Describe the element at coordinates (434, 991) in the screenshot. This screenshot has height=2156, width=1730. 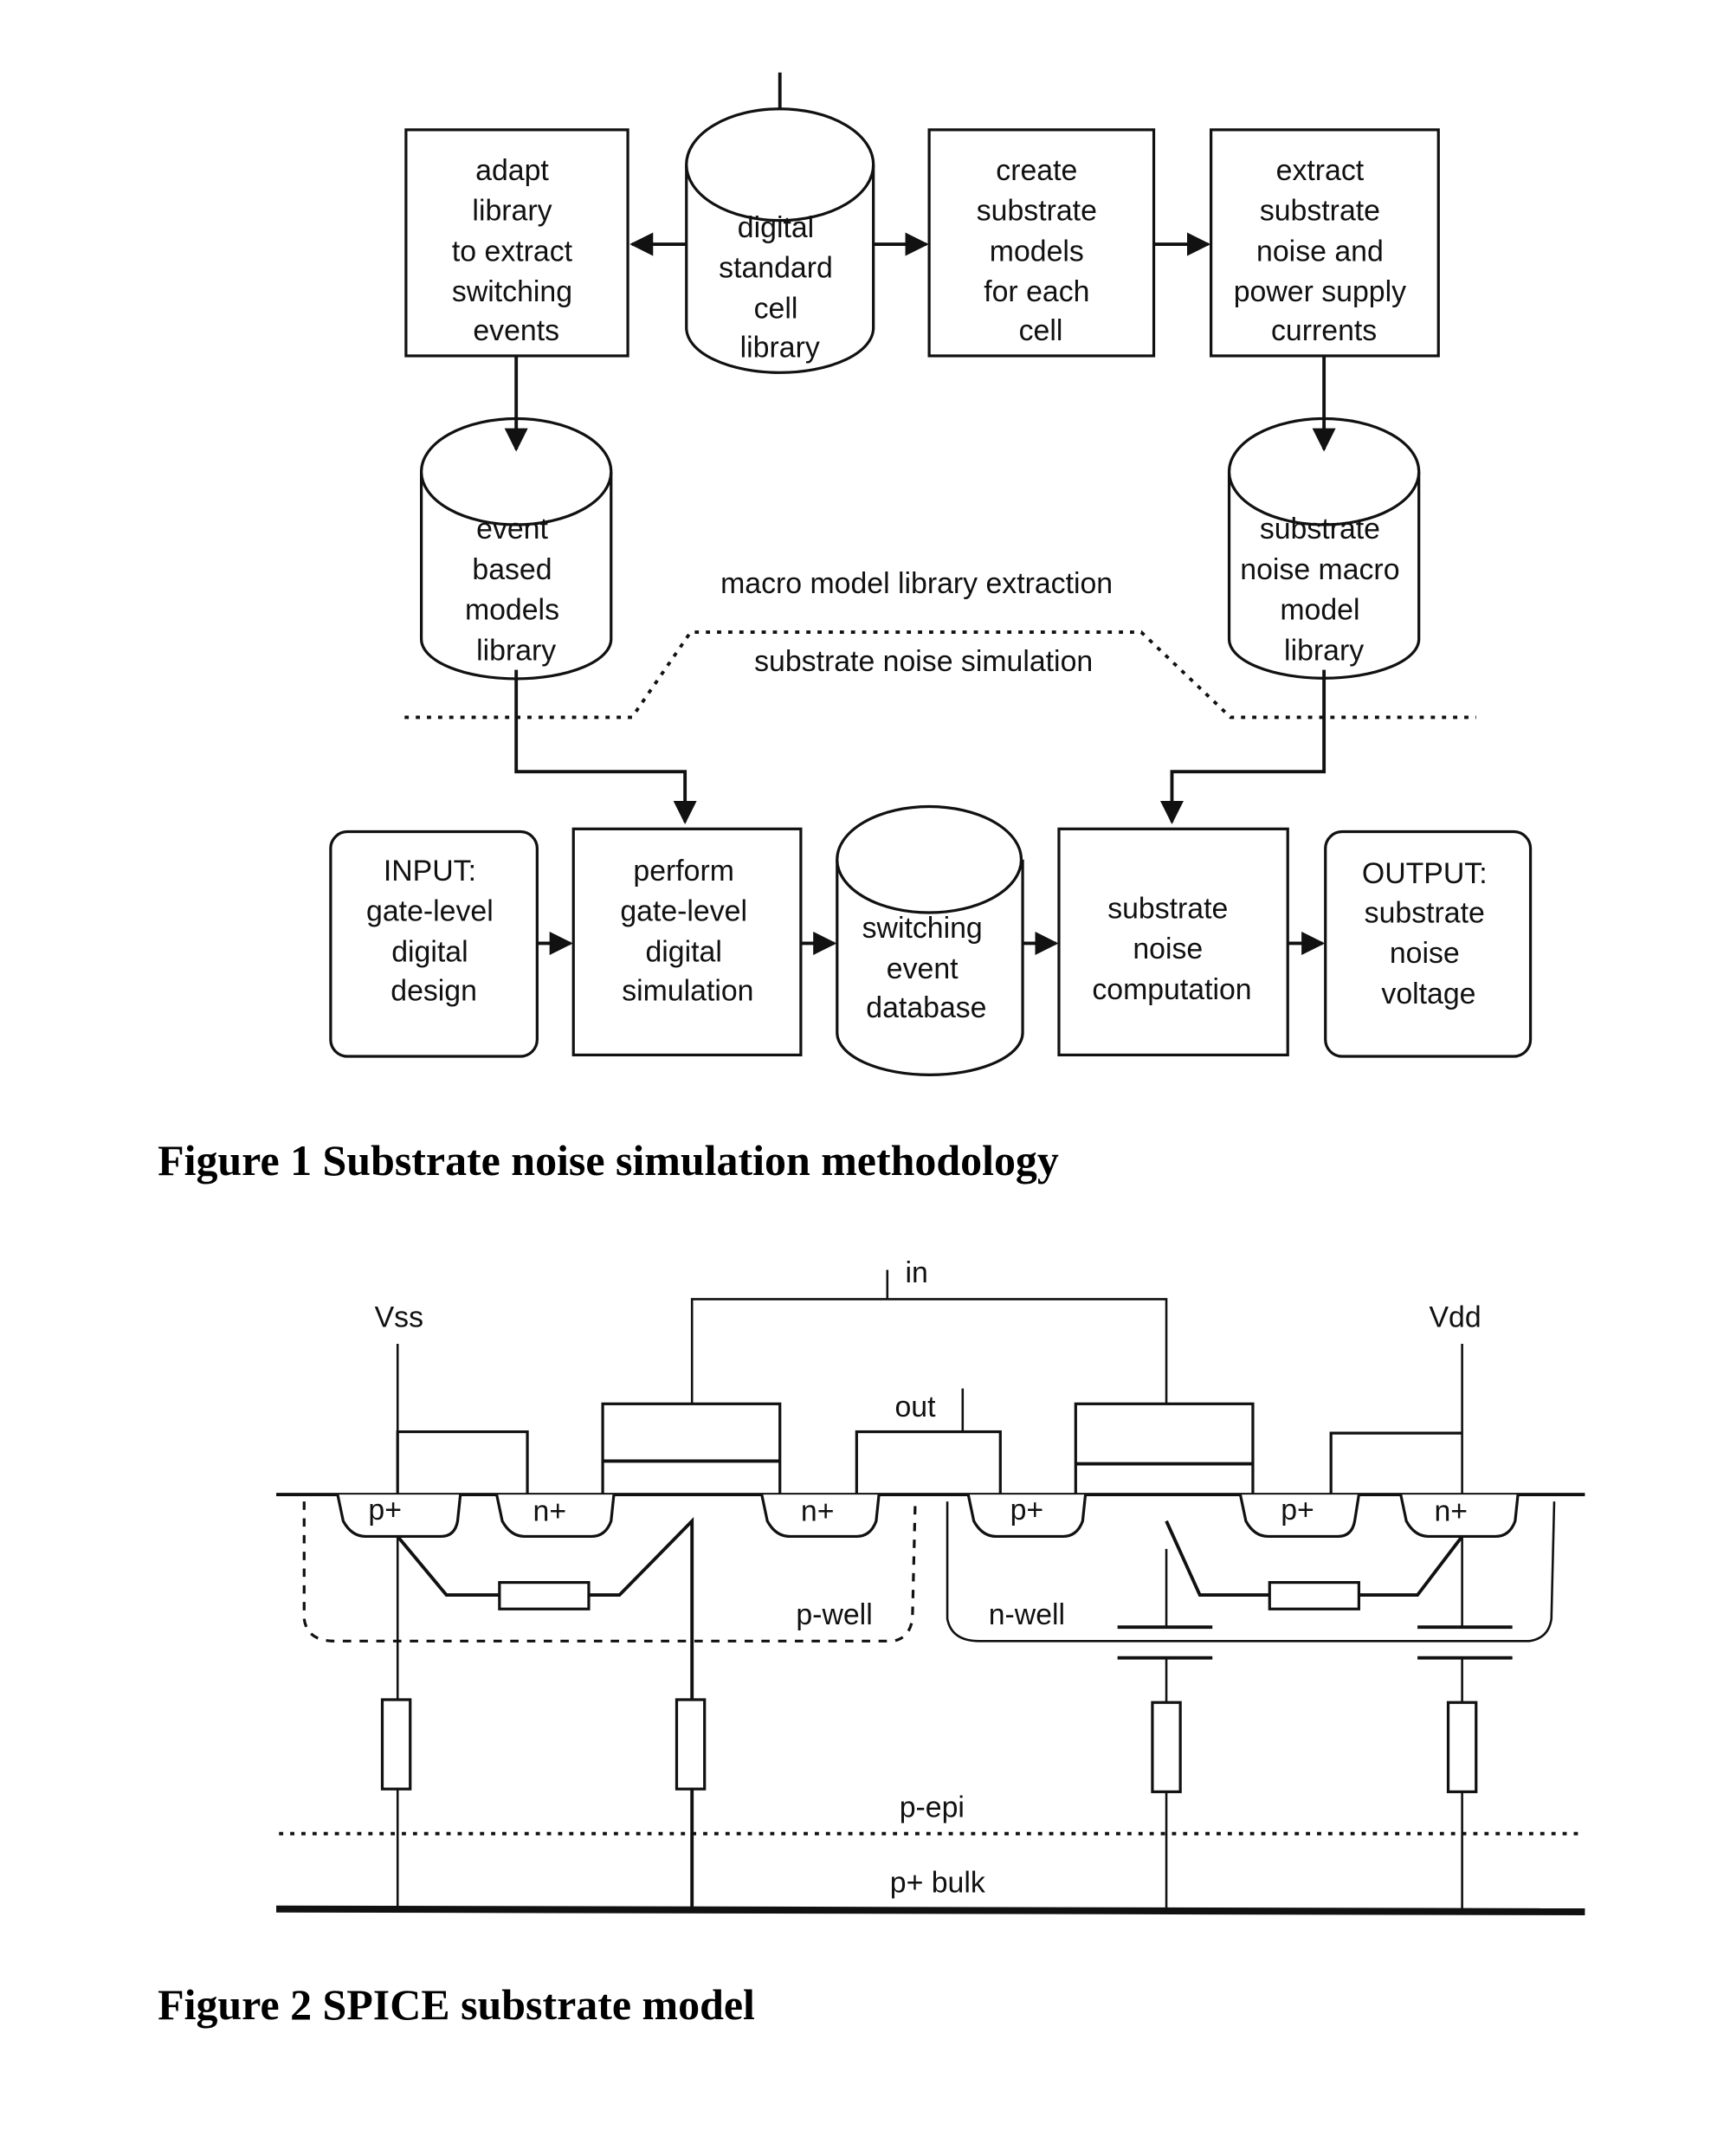
I see `text-line: design` at that location.